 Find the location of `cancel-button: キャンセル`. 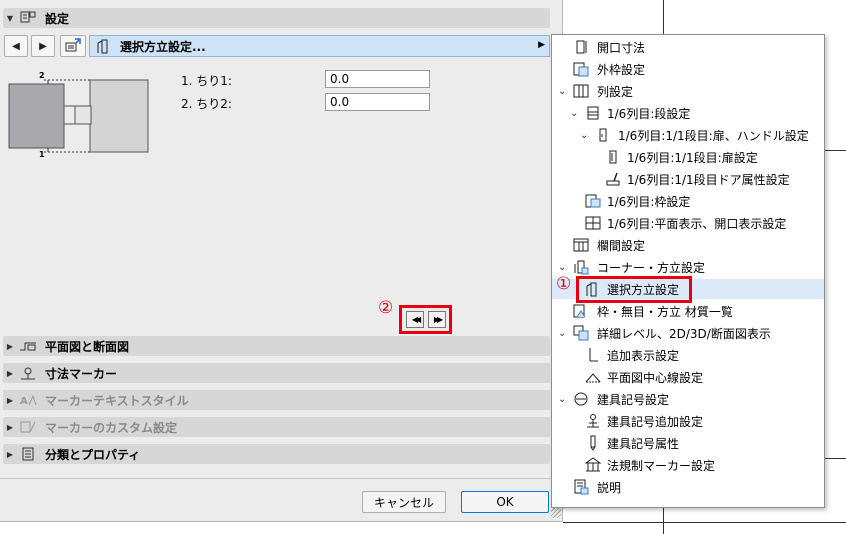

cancel-button: キャンセル is located at coordinates (404, 502).